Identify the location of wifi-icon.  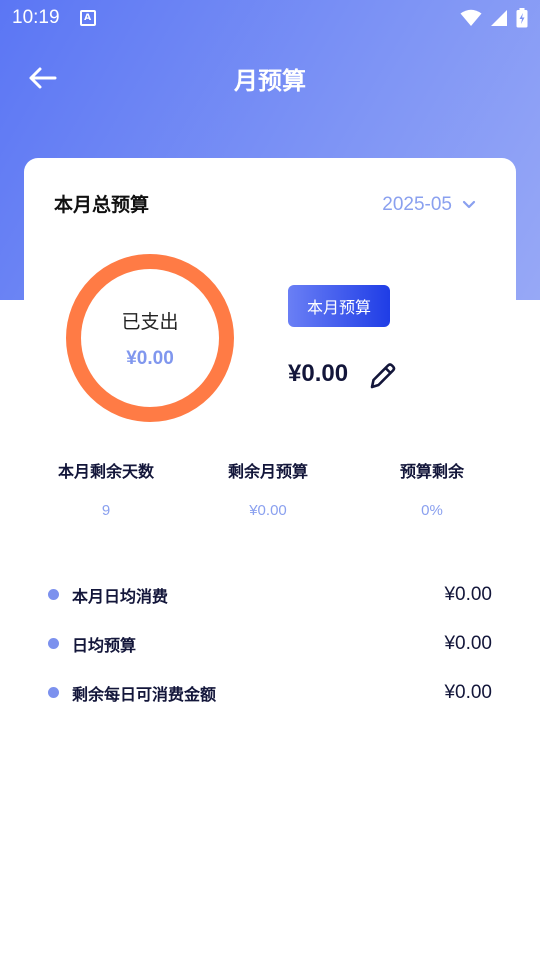
(471, 17).